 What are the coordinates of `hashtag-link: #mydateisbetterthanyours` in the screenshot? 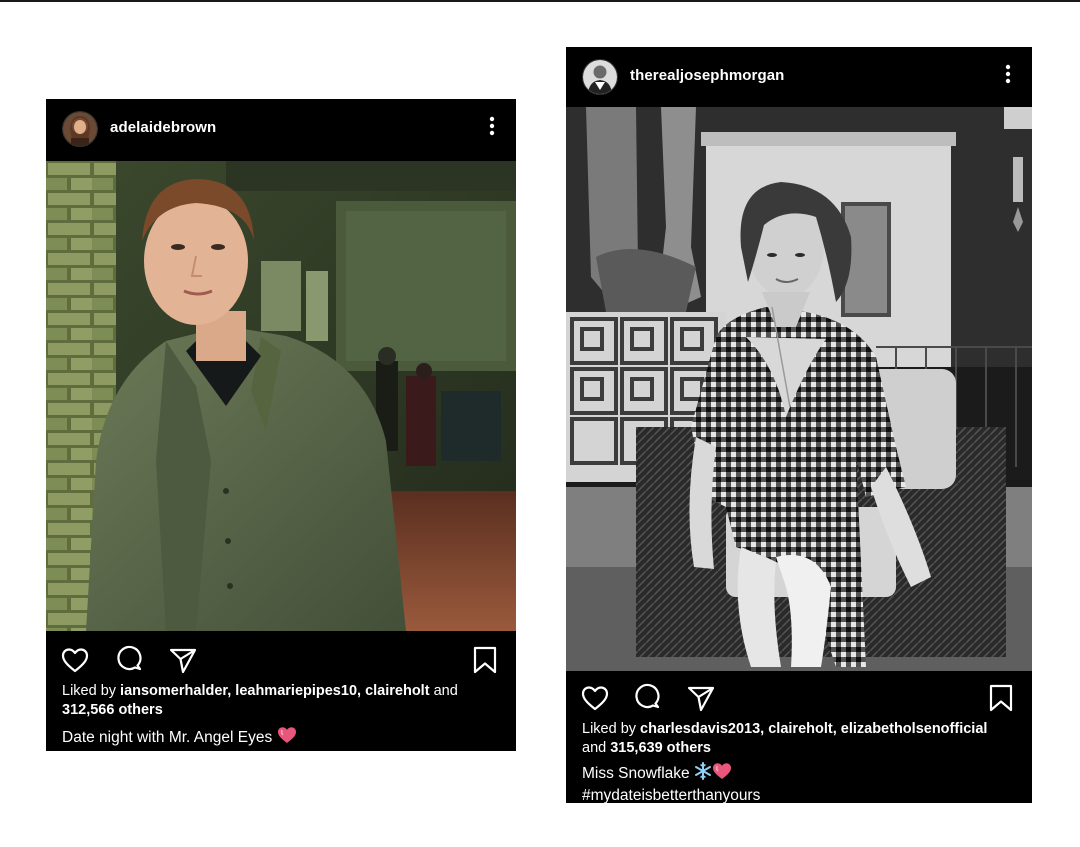 It's located at (671, 795).